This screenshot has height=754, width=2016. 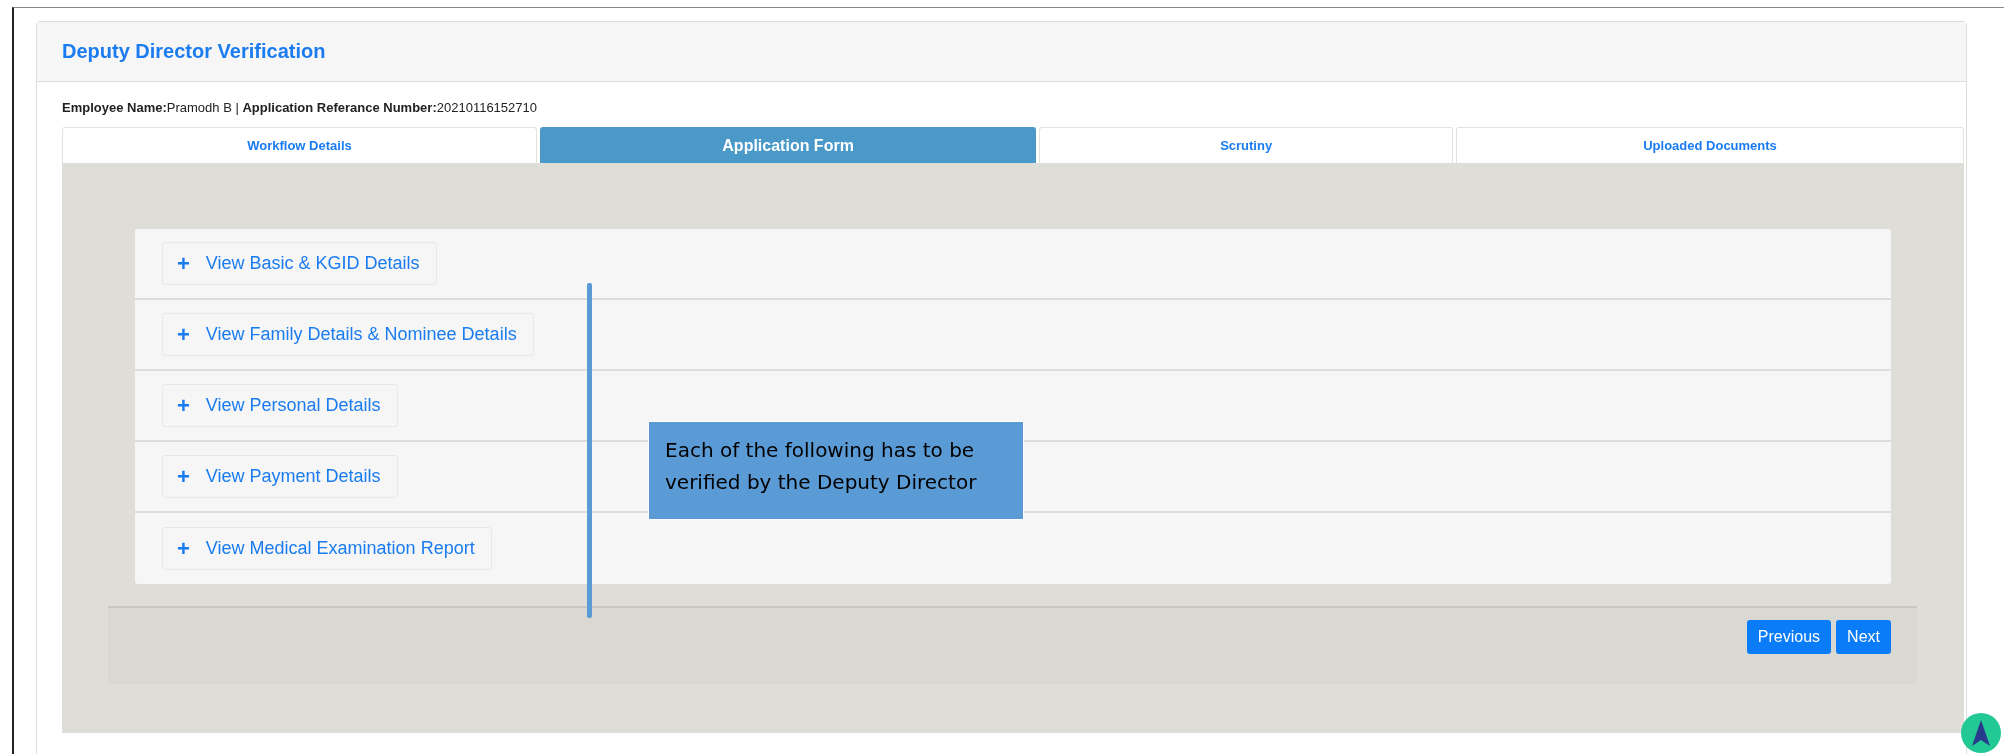 What do you see at coordinates (280, 405) in the screenshot?
I see `section-toggle: + View Personal Details` at bounding box center [280, 405].